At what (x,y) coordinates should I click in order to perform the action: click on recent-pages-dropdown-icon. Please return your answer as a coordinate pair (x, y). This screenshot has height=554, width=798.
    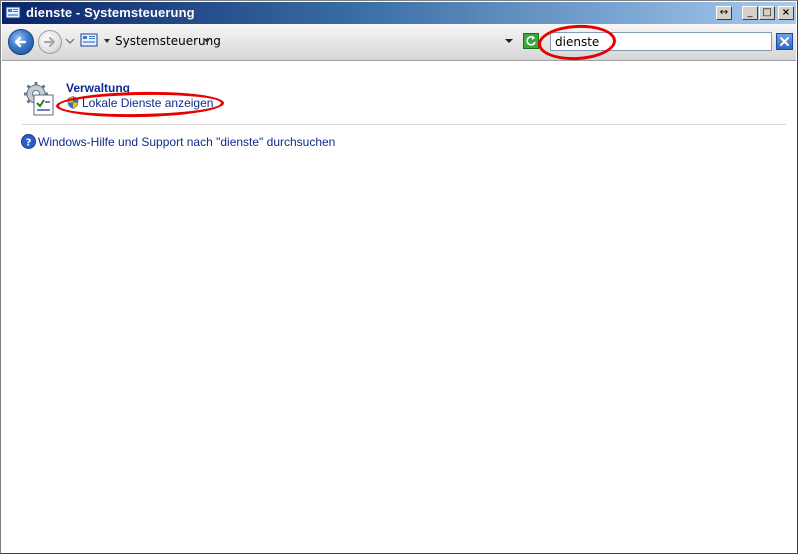
    Looking at the image, I should click on (70, 41).